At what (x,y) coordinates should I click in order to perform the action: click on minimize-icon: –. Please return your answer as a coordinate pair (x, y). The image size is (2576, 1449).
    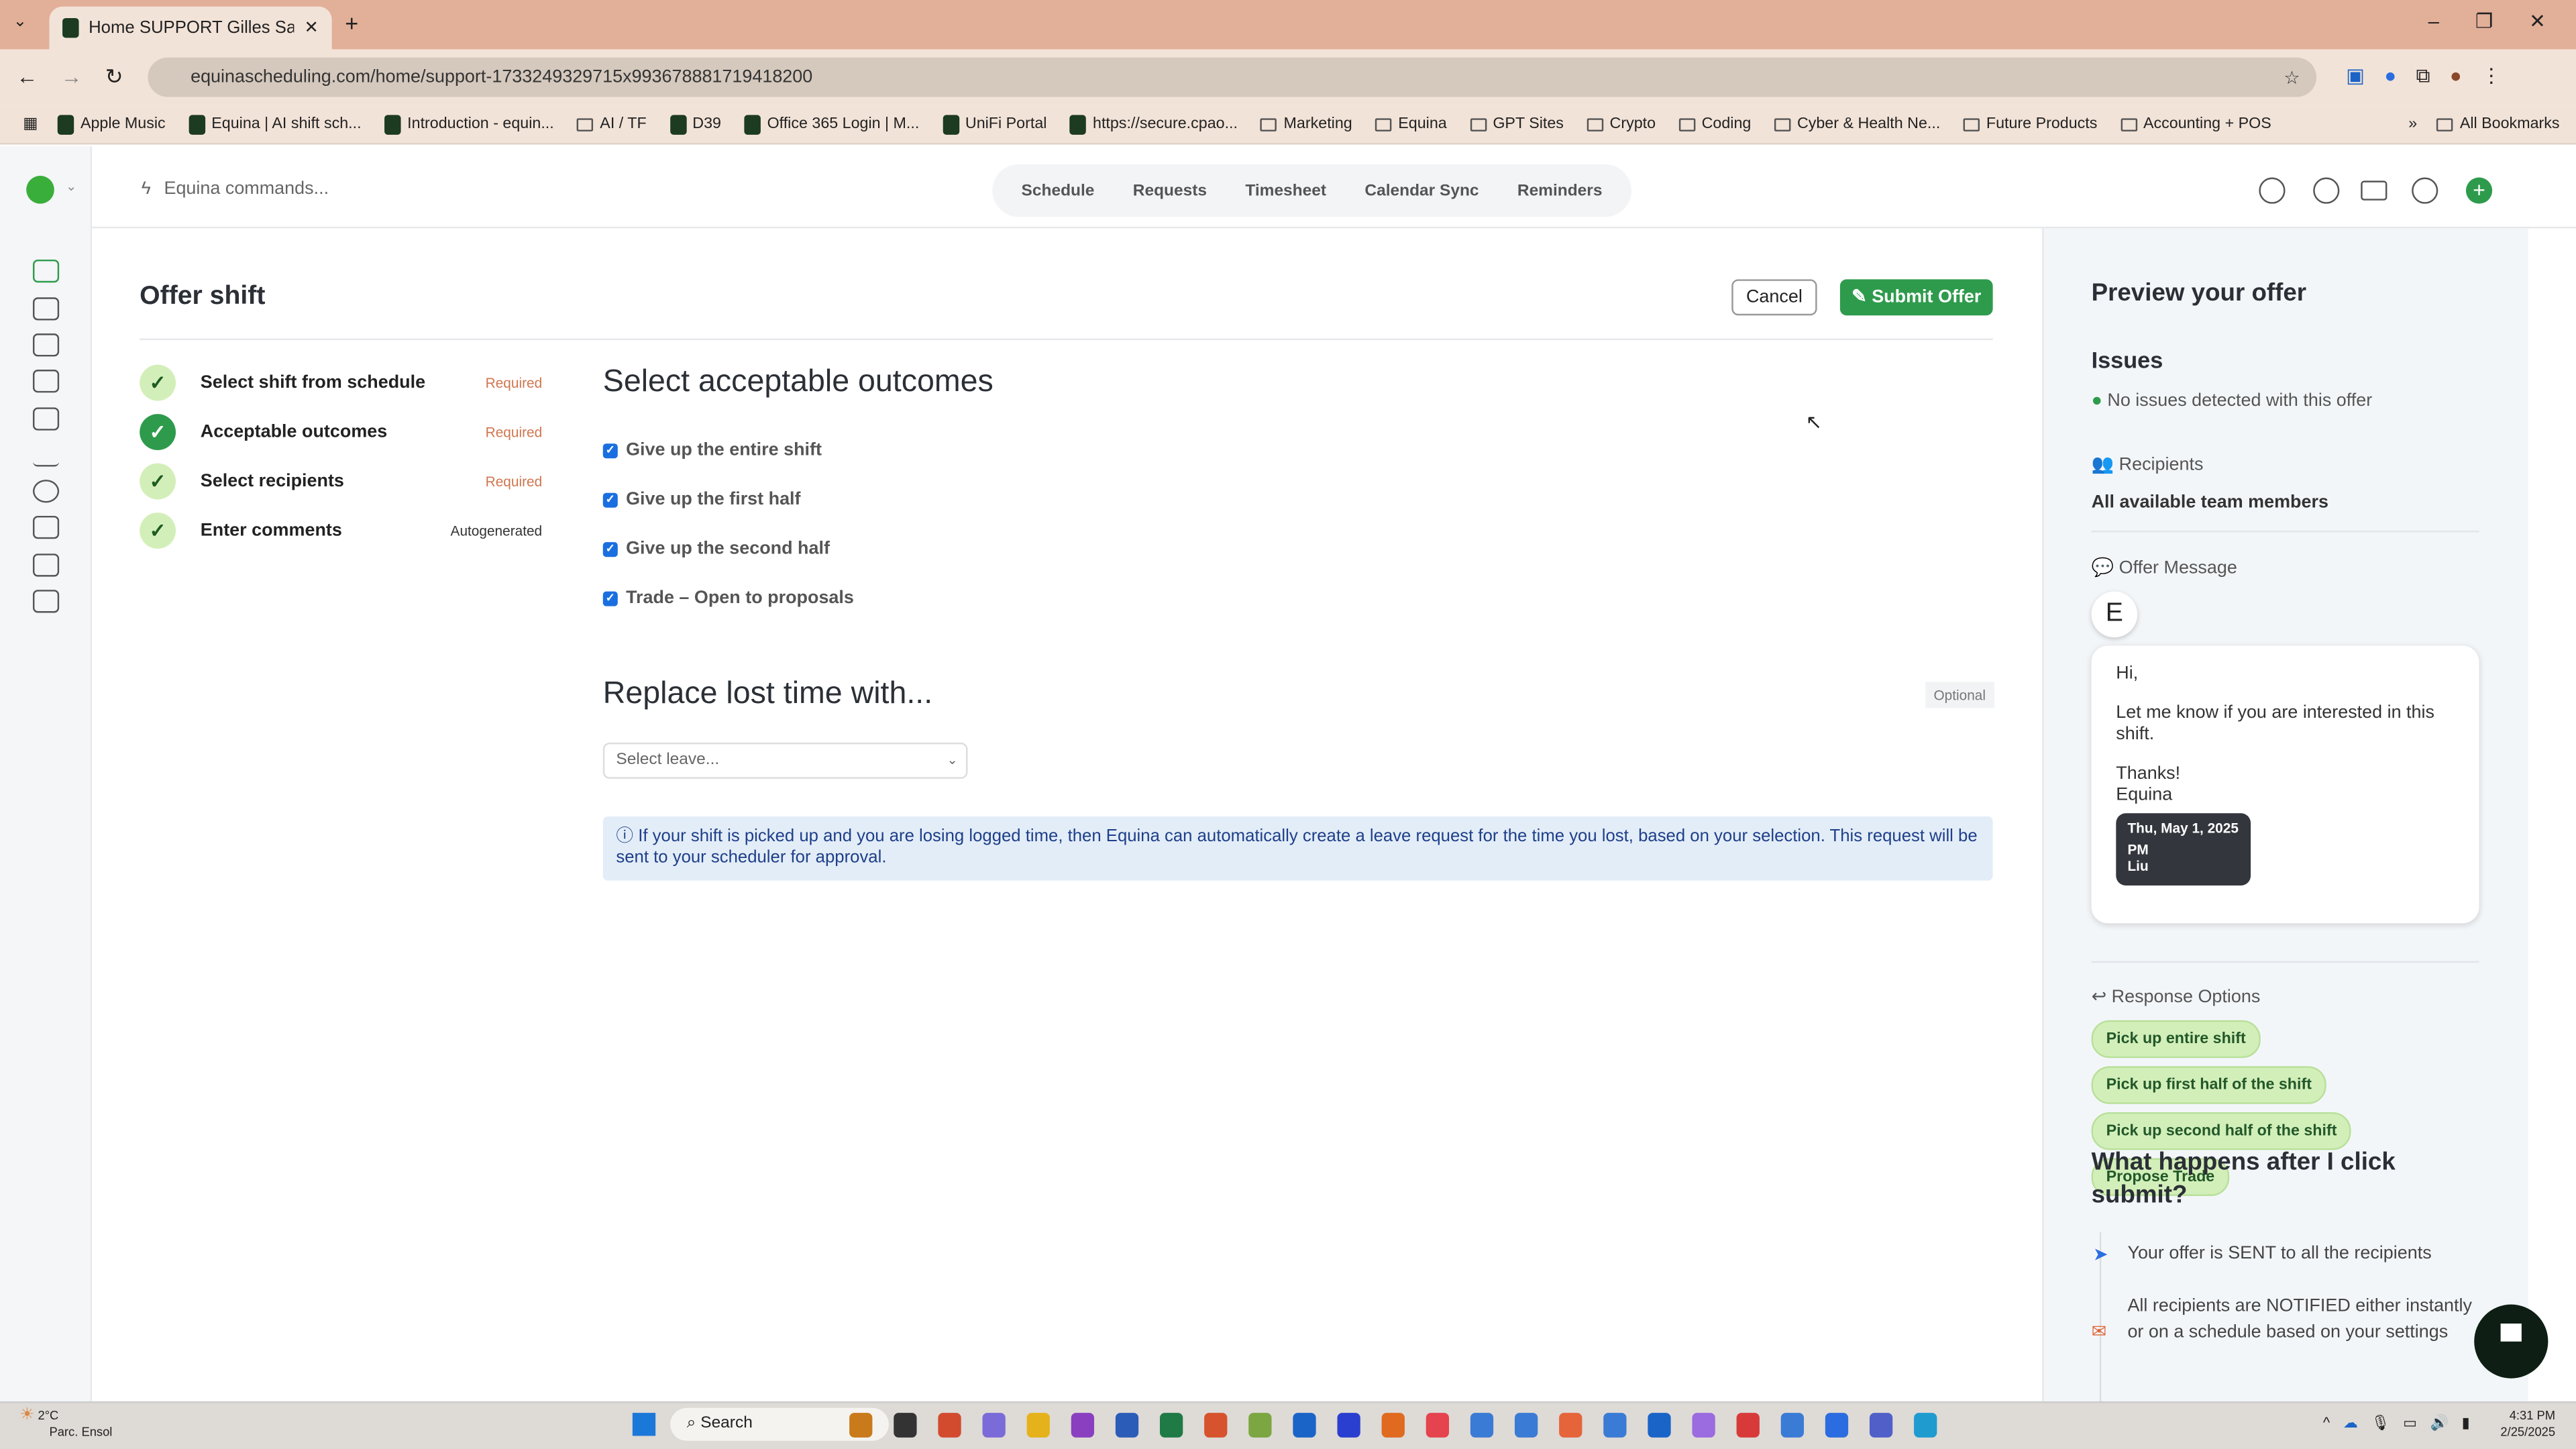
    Looking at the image, I should click on (2433, 21).